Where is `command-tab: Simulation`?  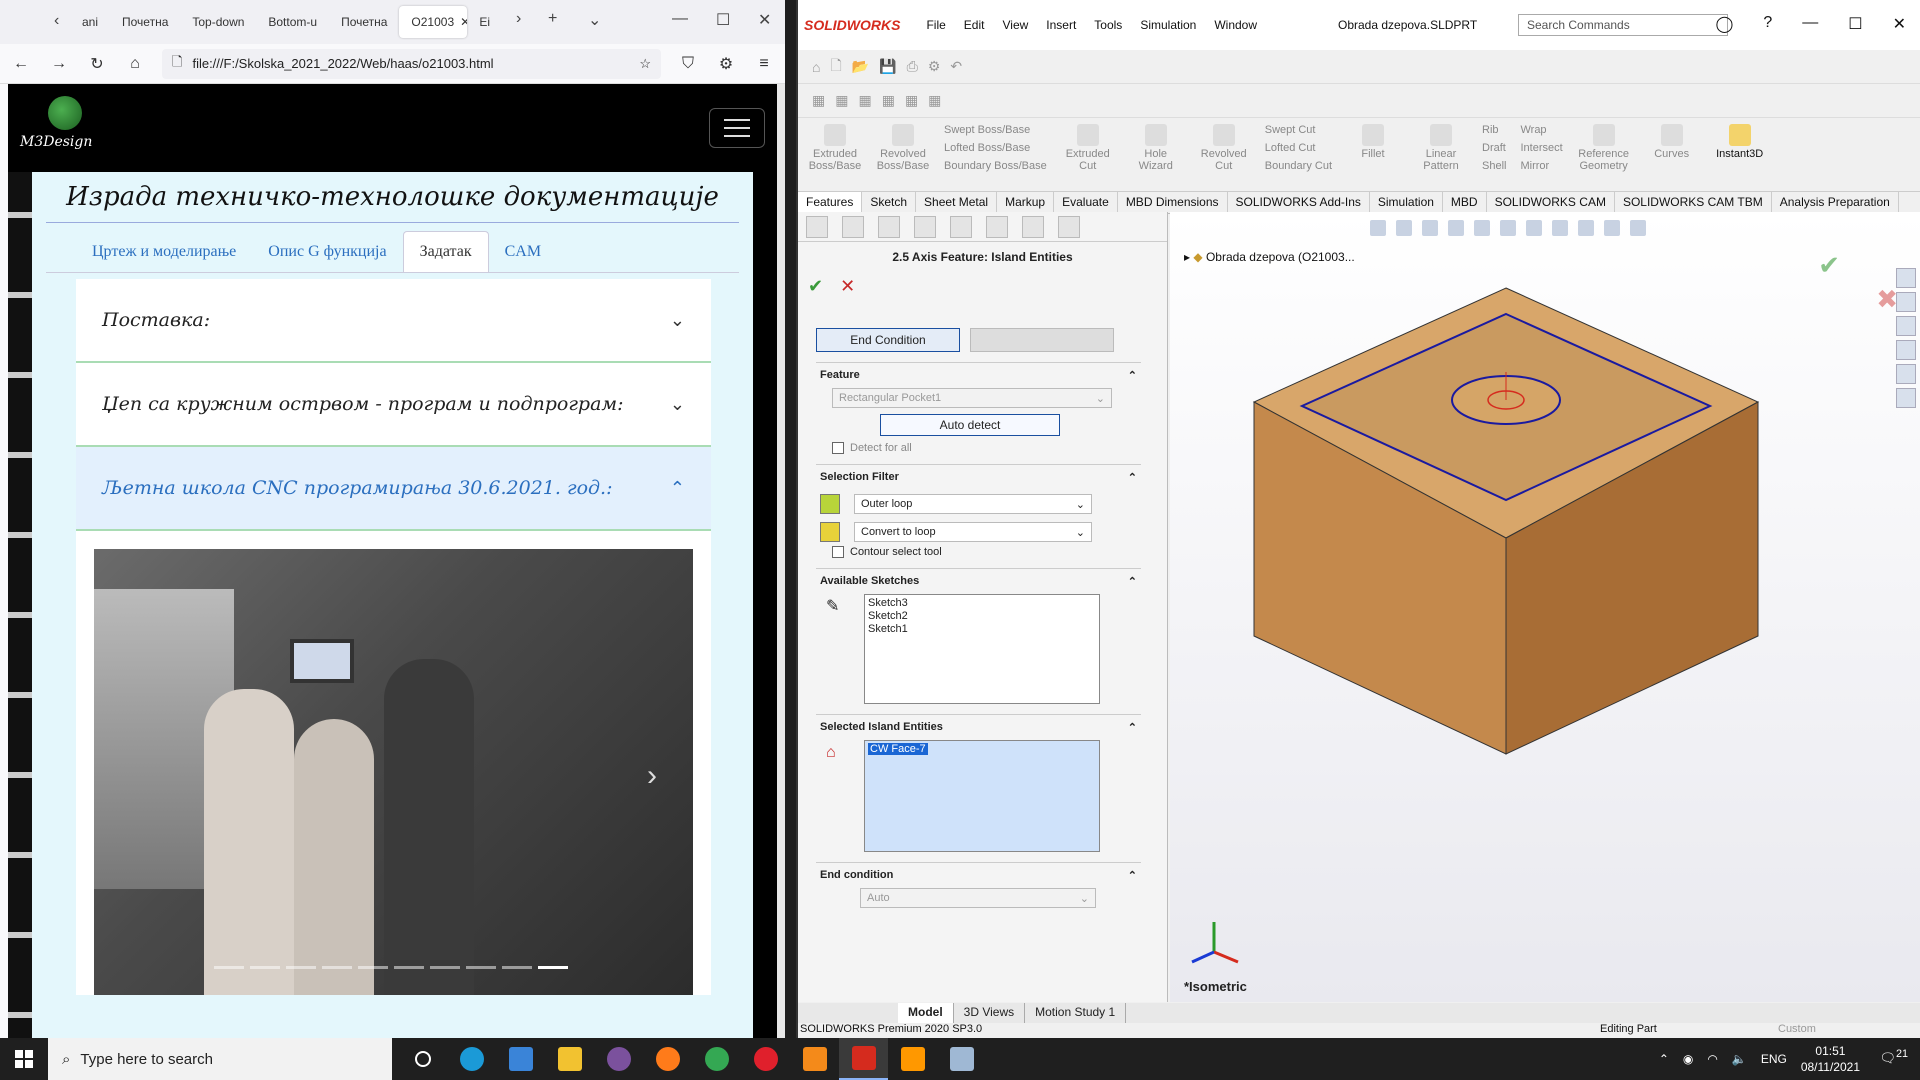
command-tab: Simulation is located at coordinates (1406, 202).